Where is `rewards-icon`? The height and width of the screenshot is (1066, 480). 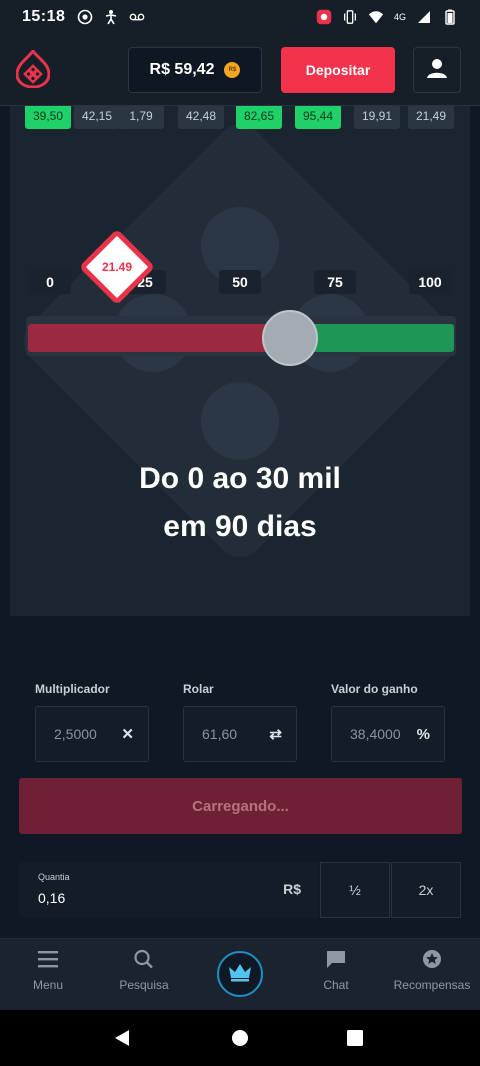
rewards-icon is located at coordinates (432, 960).